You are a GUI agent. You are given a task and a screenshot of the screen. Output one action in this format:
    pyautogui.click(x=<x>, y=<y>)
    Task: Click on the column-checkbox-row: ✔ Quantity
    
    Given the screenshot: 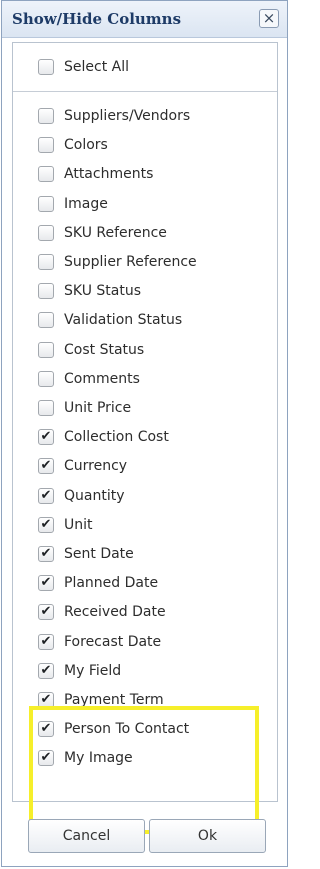 What is the action you would take?
    pyautogui.click(x=81, y=496)
    